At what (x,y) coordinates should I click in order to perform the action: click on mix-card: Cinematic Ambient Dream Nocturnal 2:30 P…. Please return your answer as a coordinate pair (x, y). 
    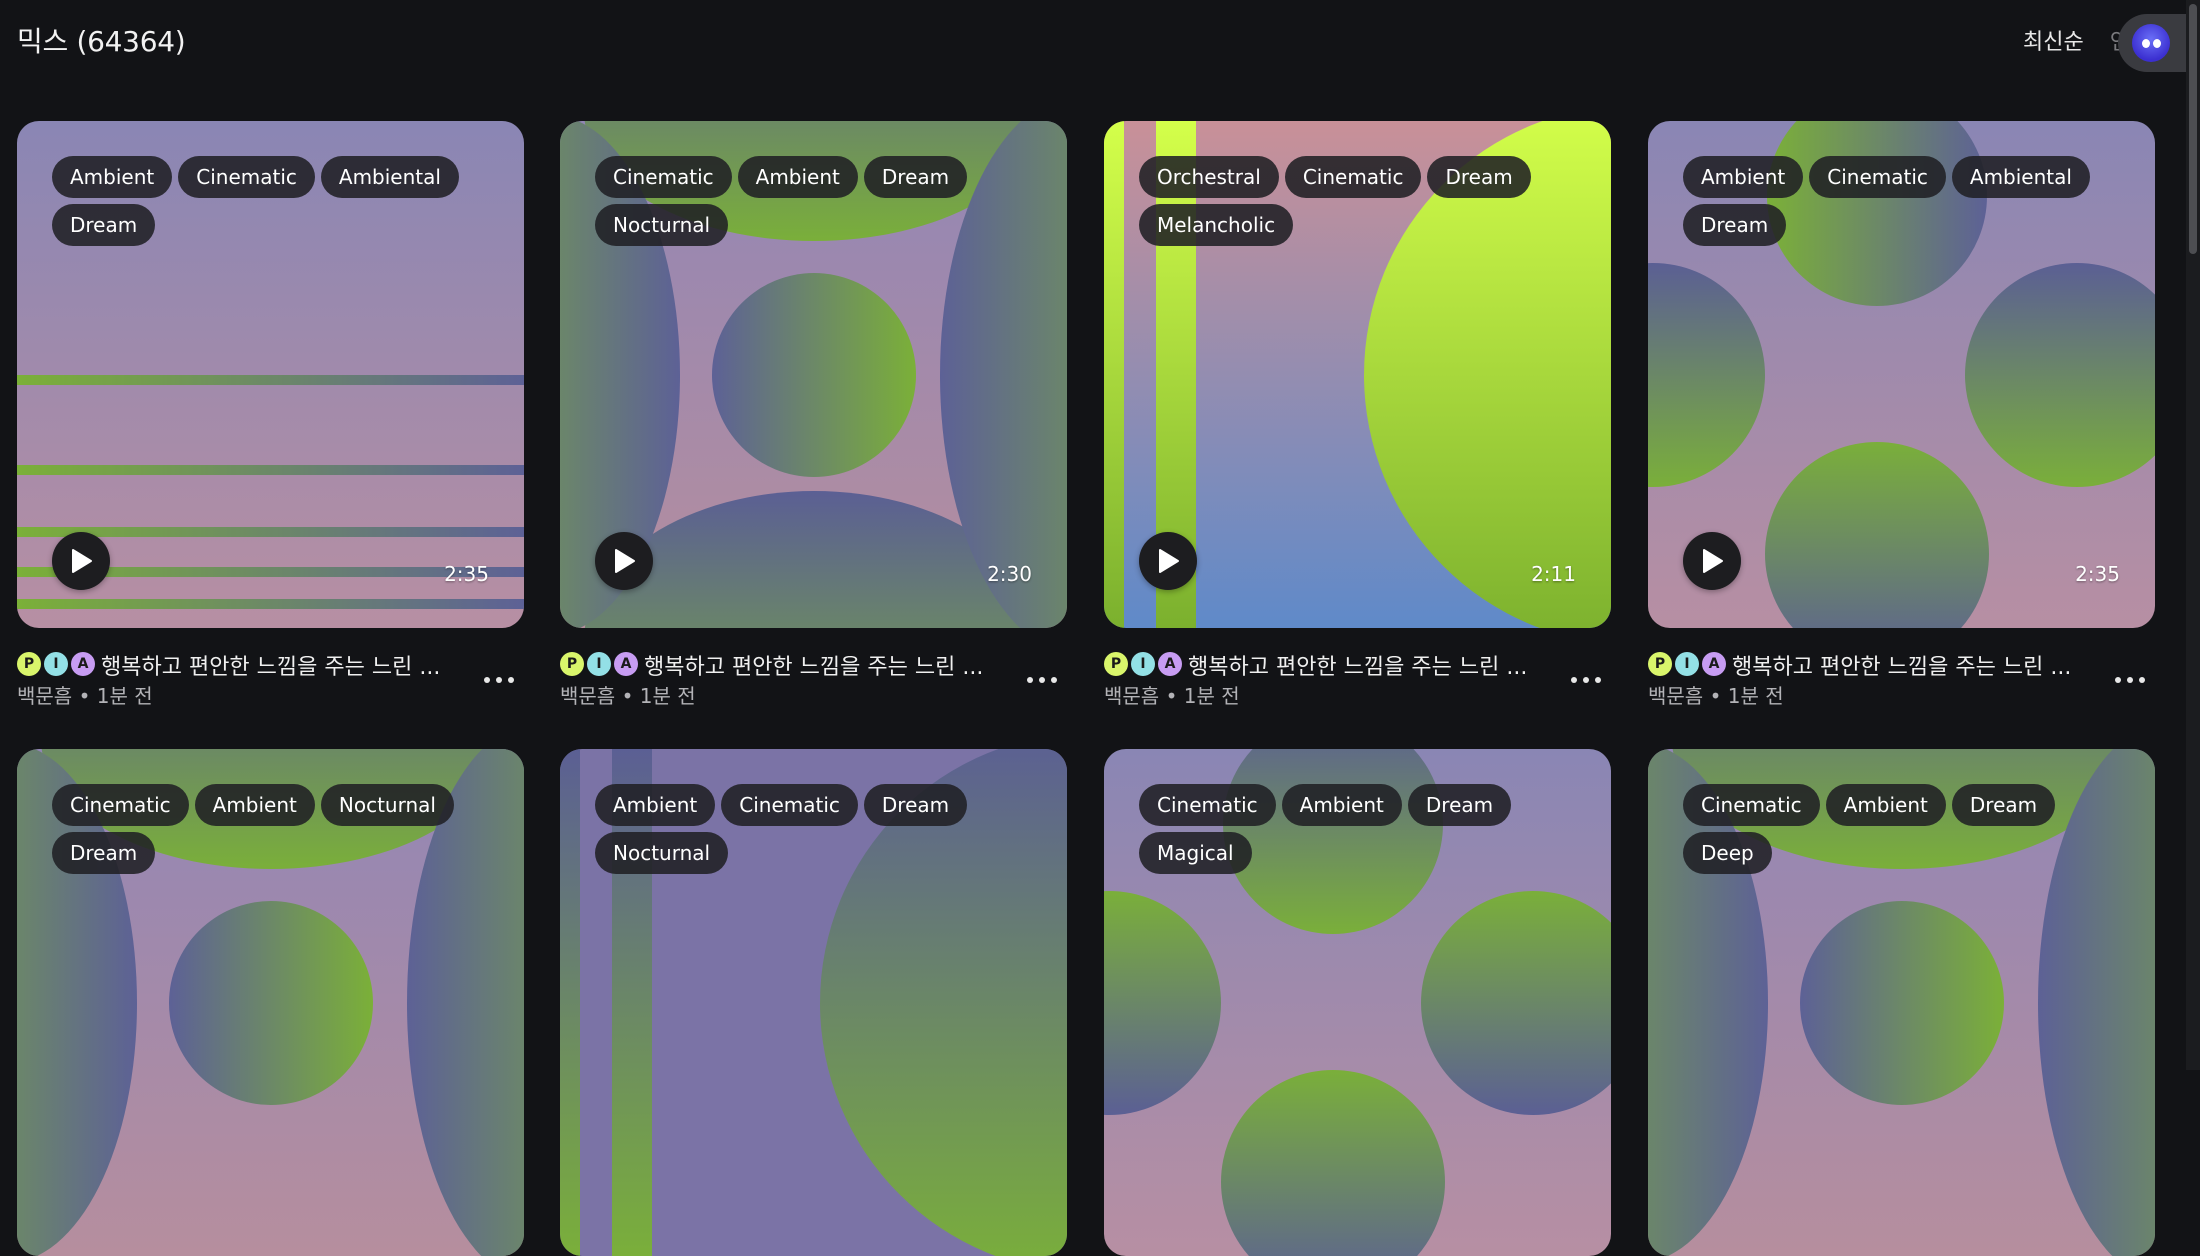
    Looking at the image, I should click on (813, 414).